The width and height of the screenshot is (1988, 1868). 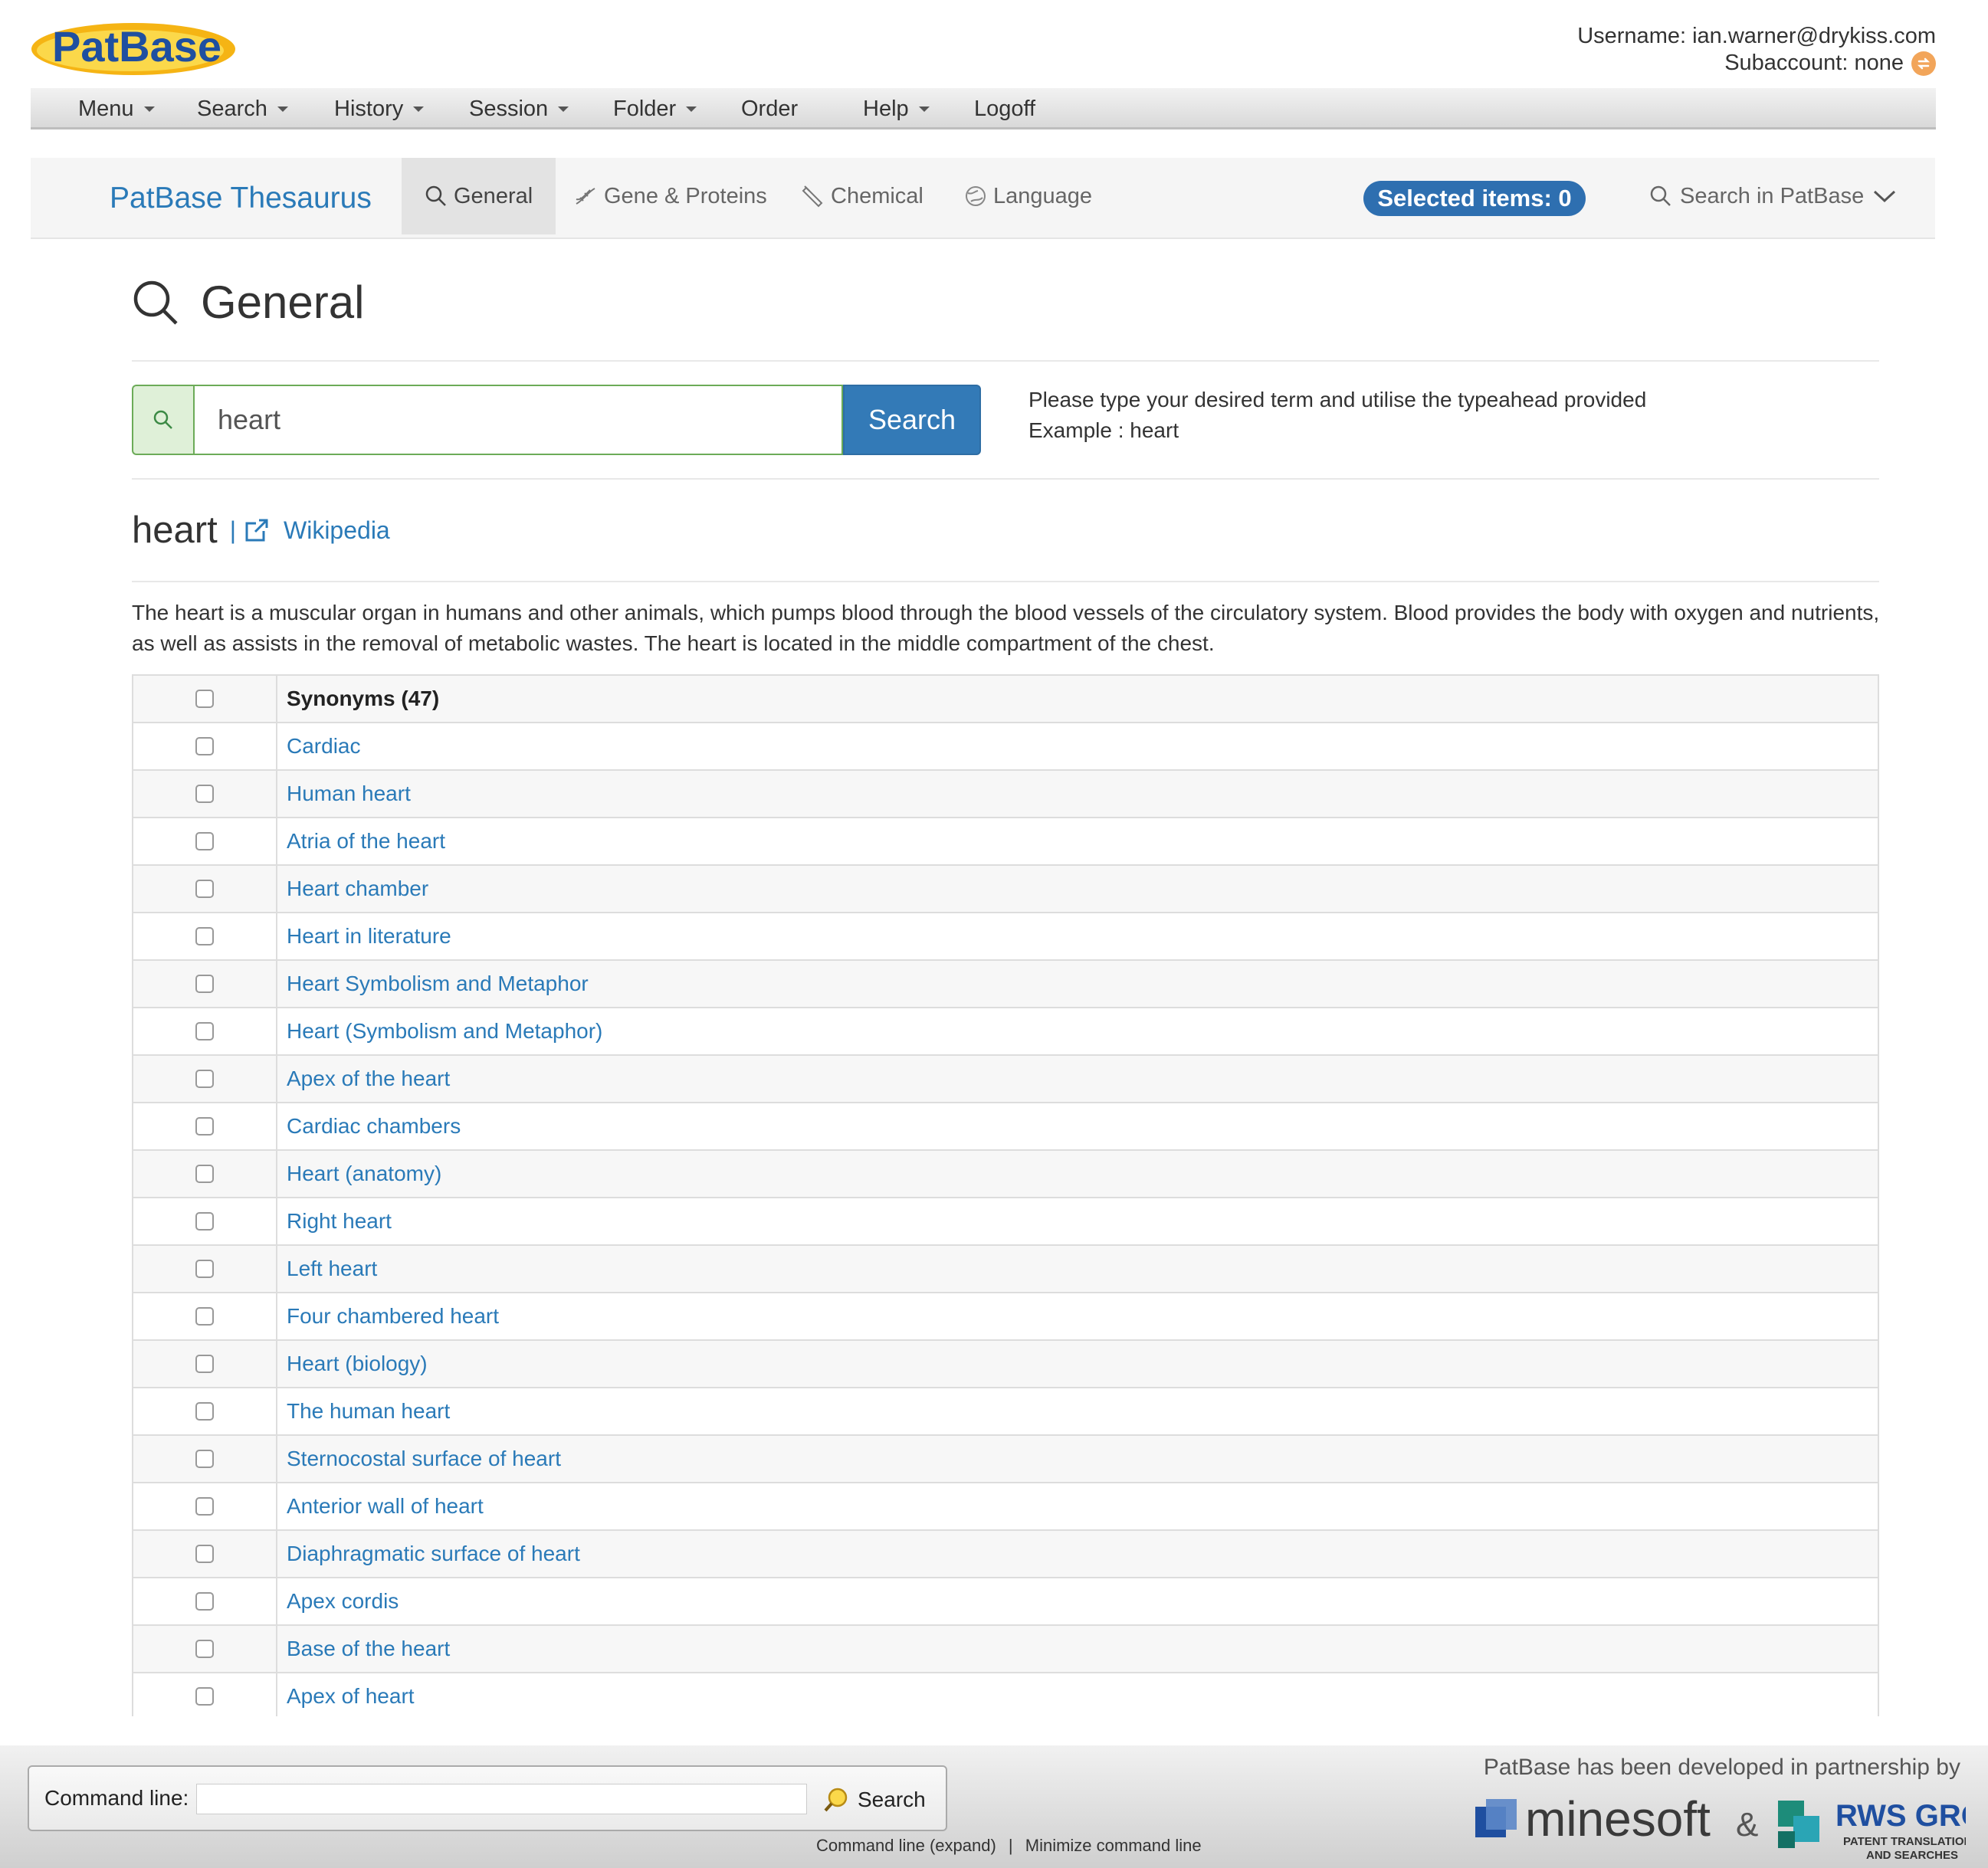 I want to click on wikipedia-link: Wikipedia, so click(x=317, y=530).